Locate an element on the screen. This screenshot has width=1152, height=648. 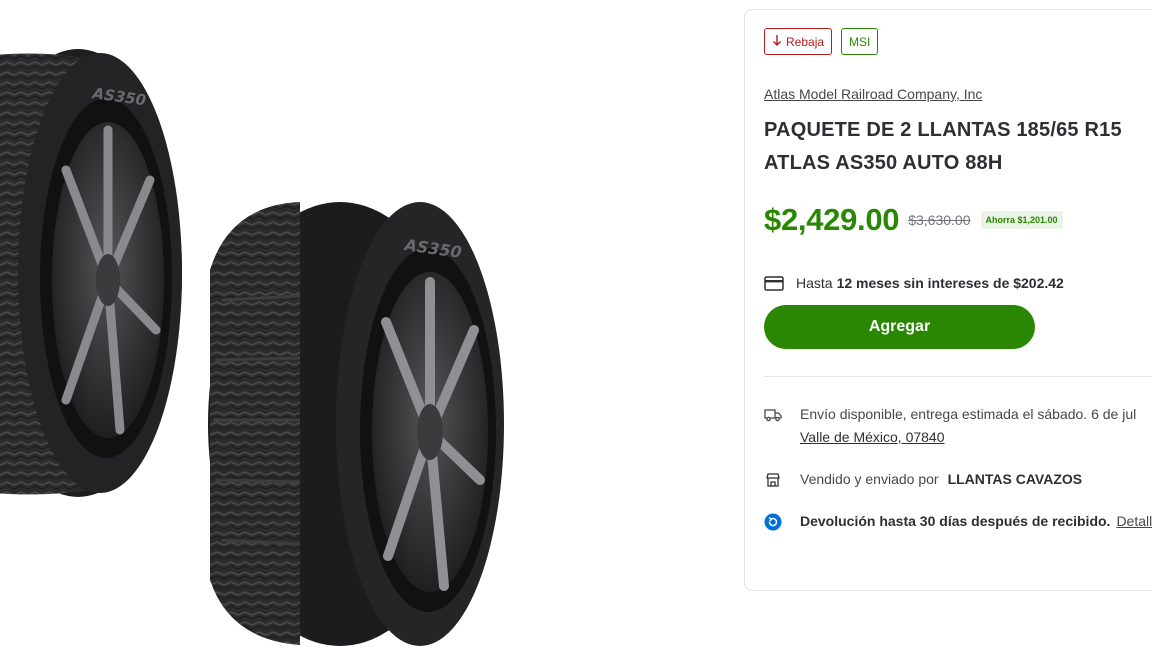
store-icon is located at coordinates (773, 480).